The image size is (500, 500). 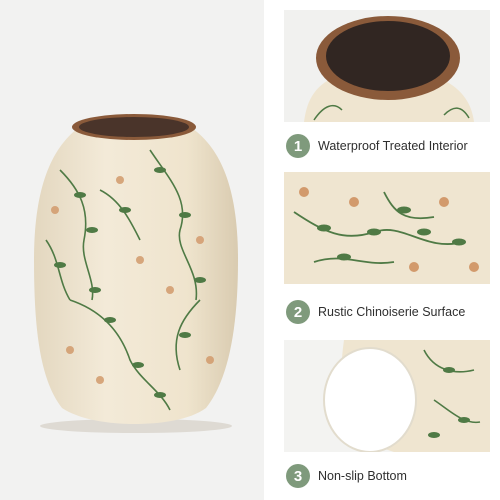 I want to click on floral-surface-closeup-icon, so click(x=387, y=228).